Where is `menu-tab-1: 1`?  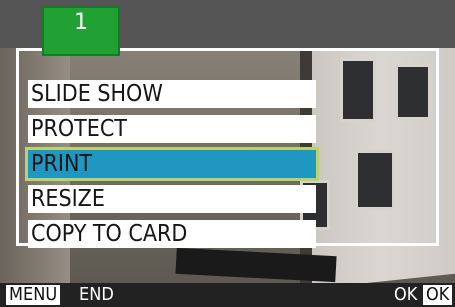
menu-tab-1: 1 is located at coordinates (81, 31).